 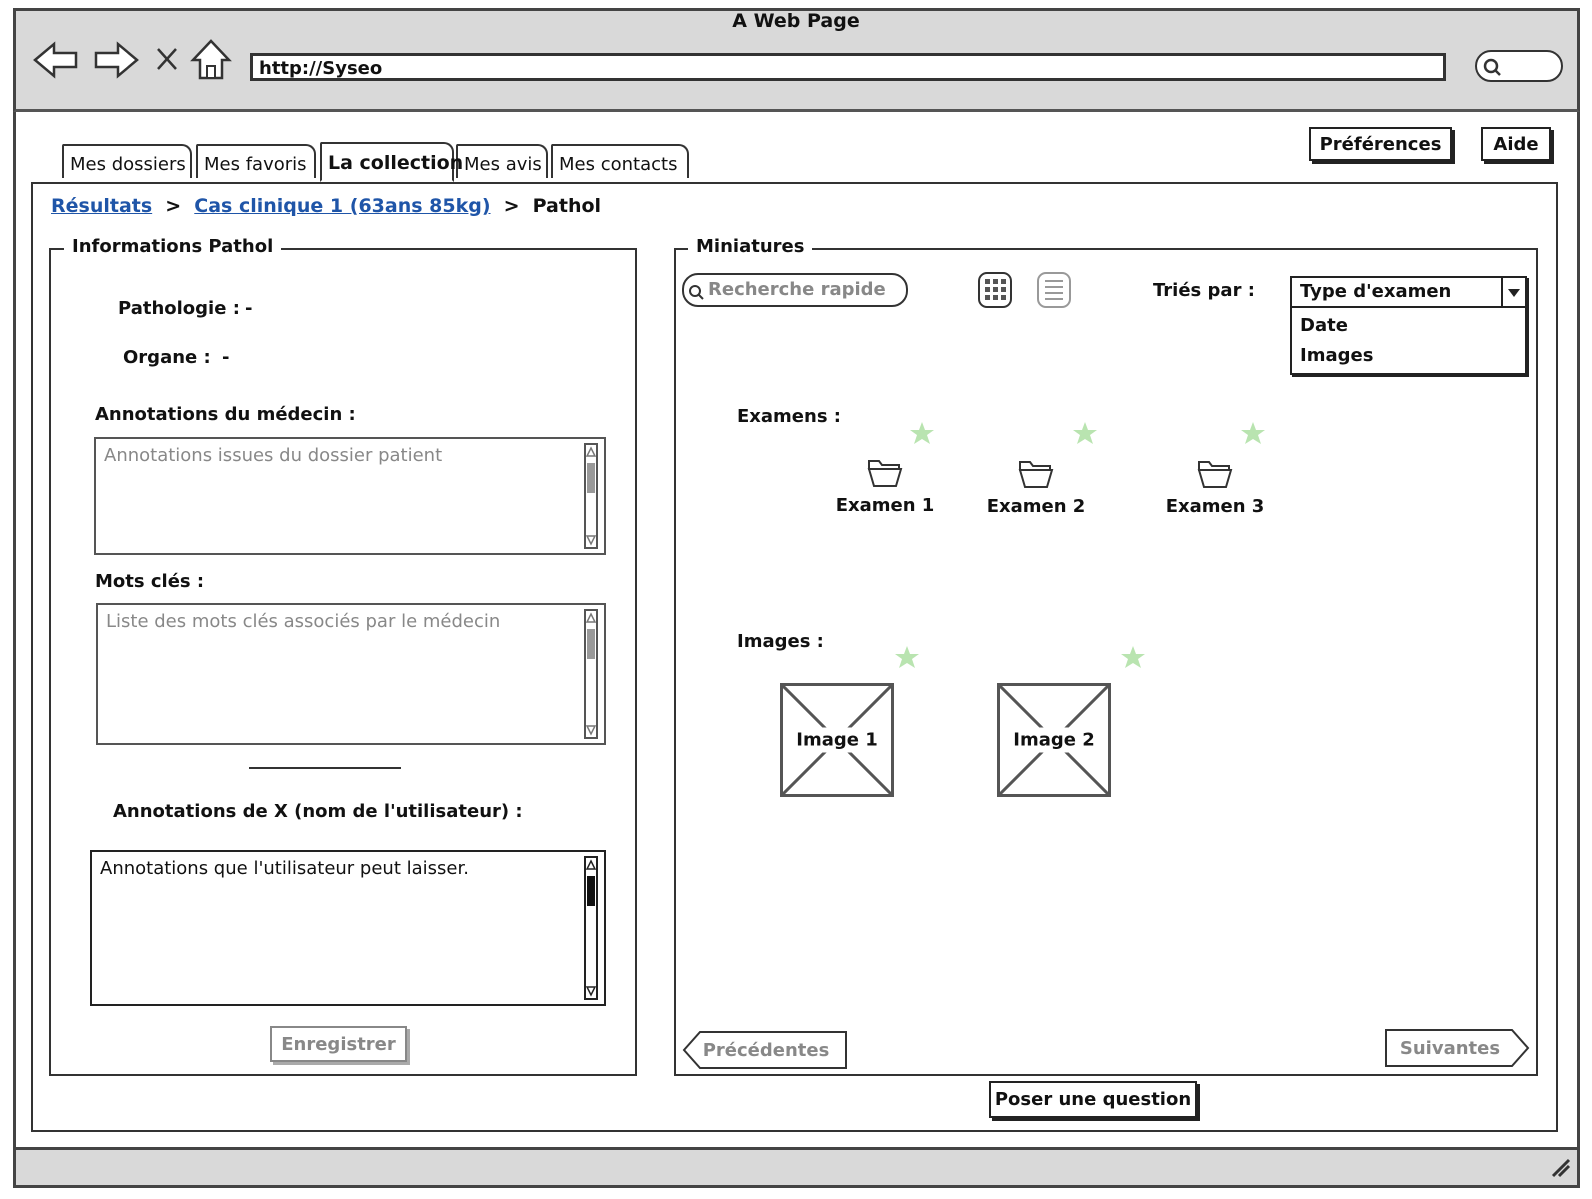 I want to click on exam-item-3: Examen 3, so click(x=1215, y=486).